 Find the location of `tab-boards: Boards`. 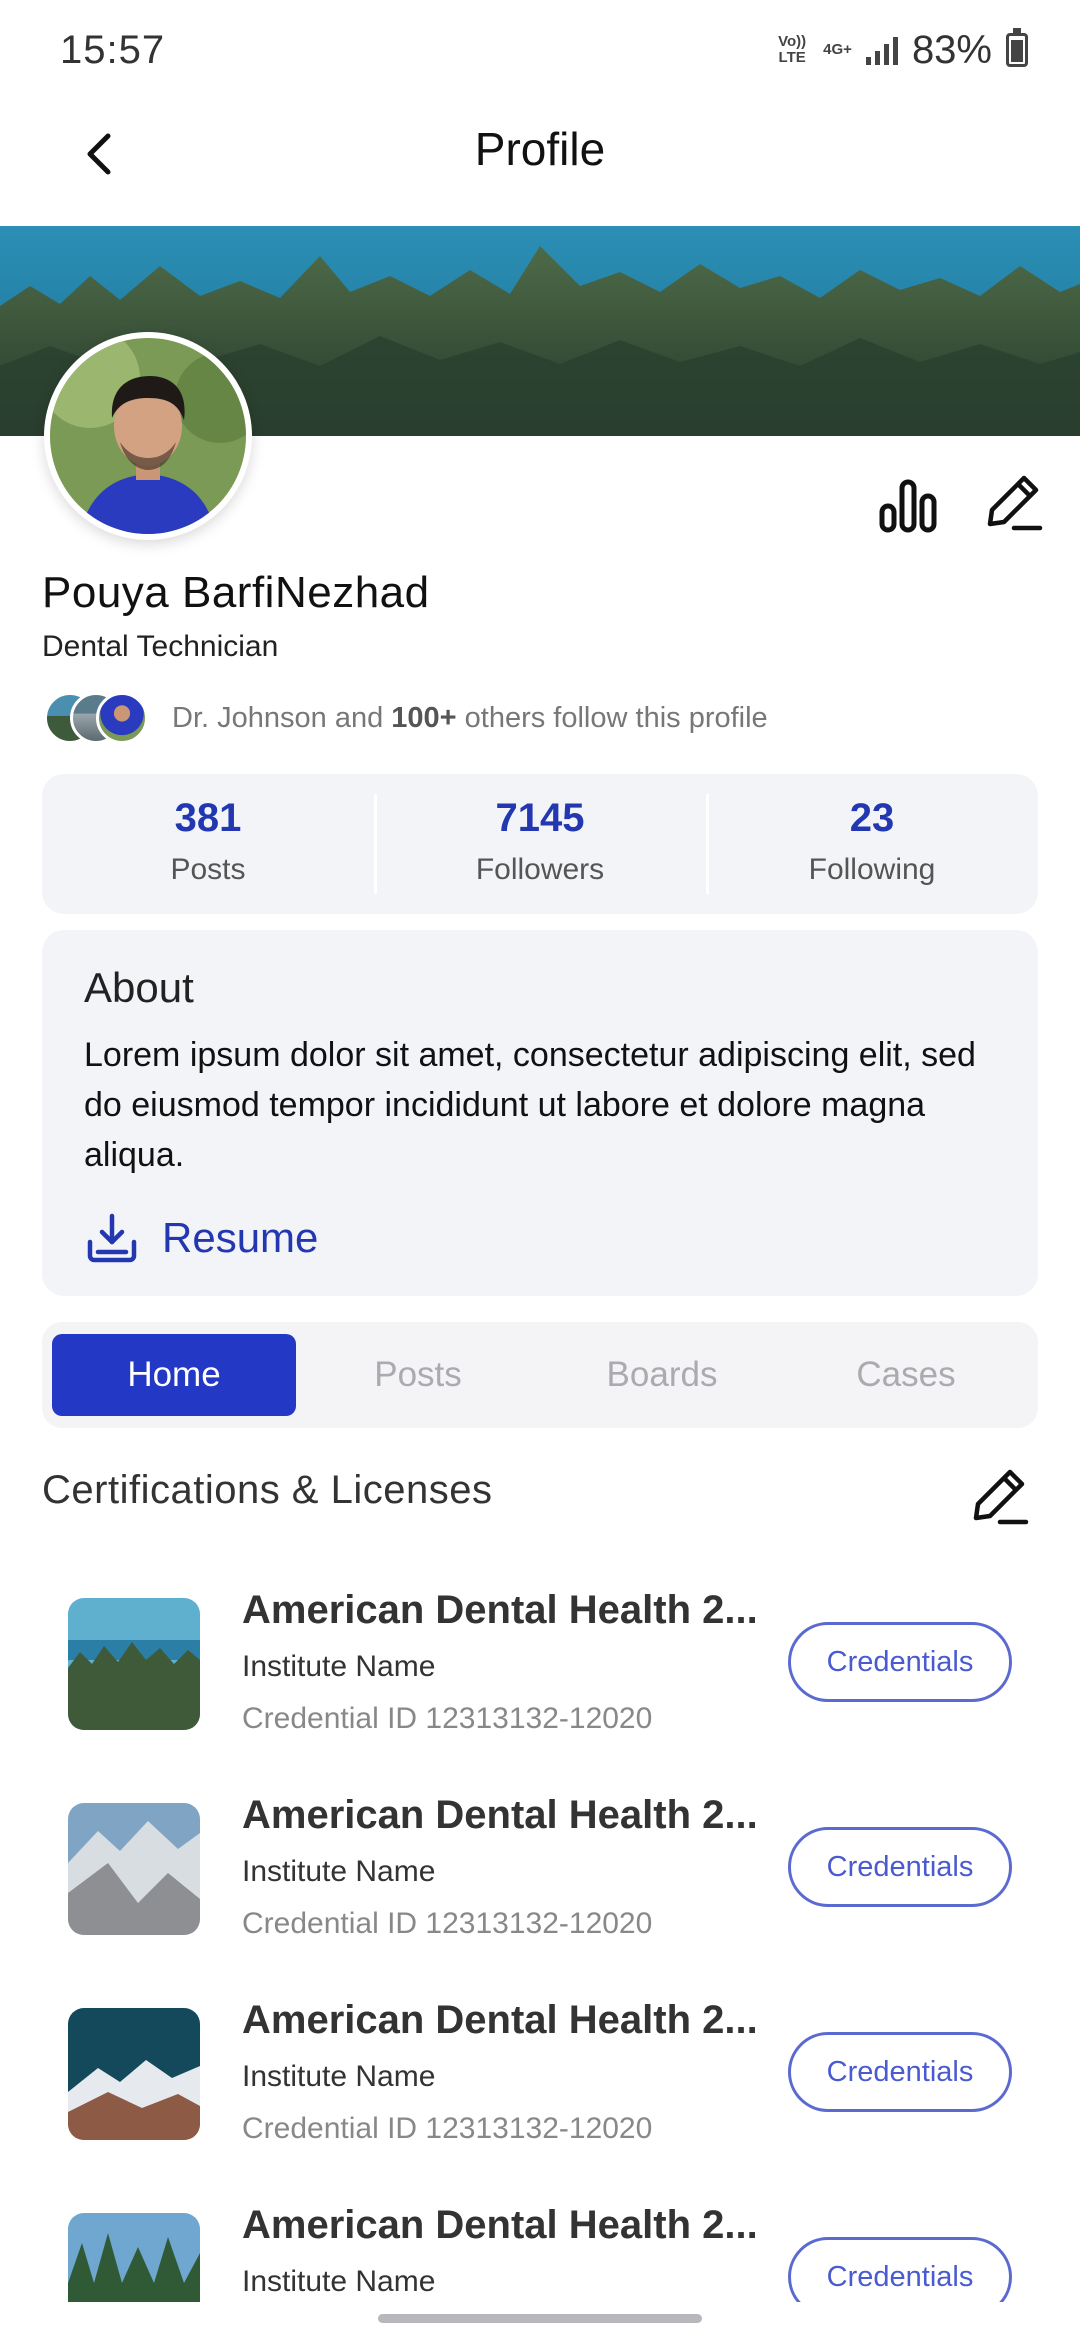

tab-boards: Boards is located at coordinates (662, 1375).